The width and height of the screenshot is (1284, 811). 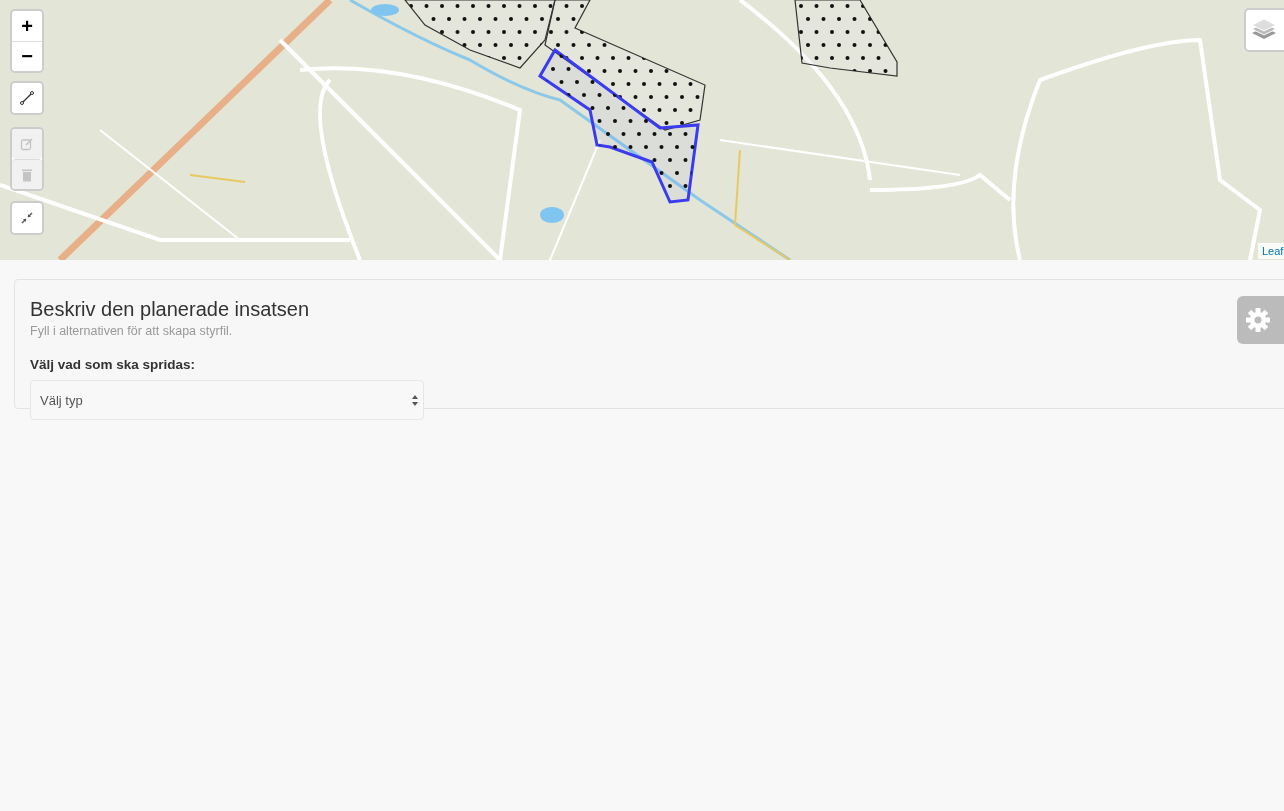 I want to click on trash-icon, so click(x=27, y=174).